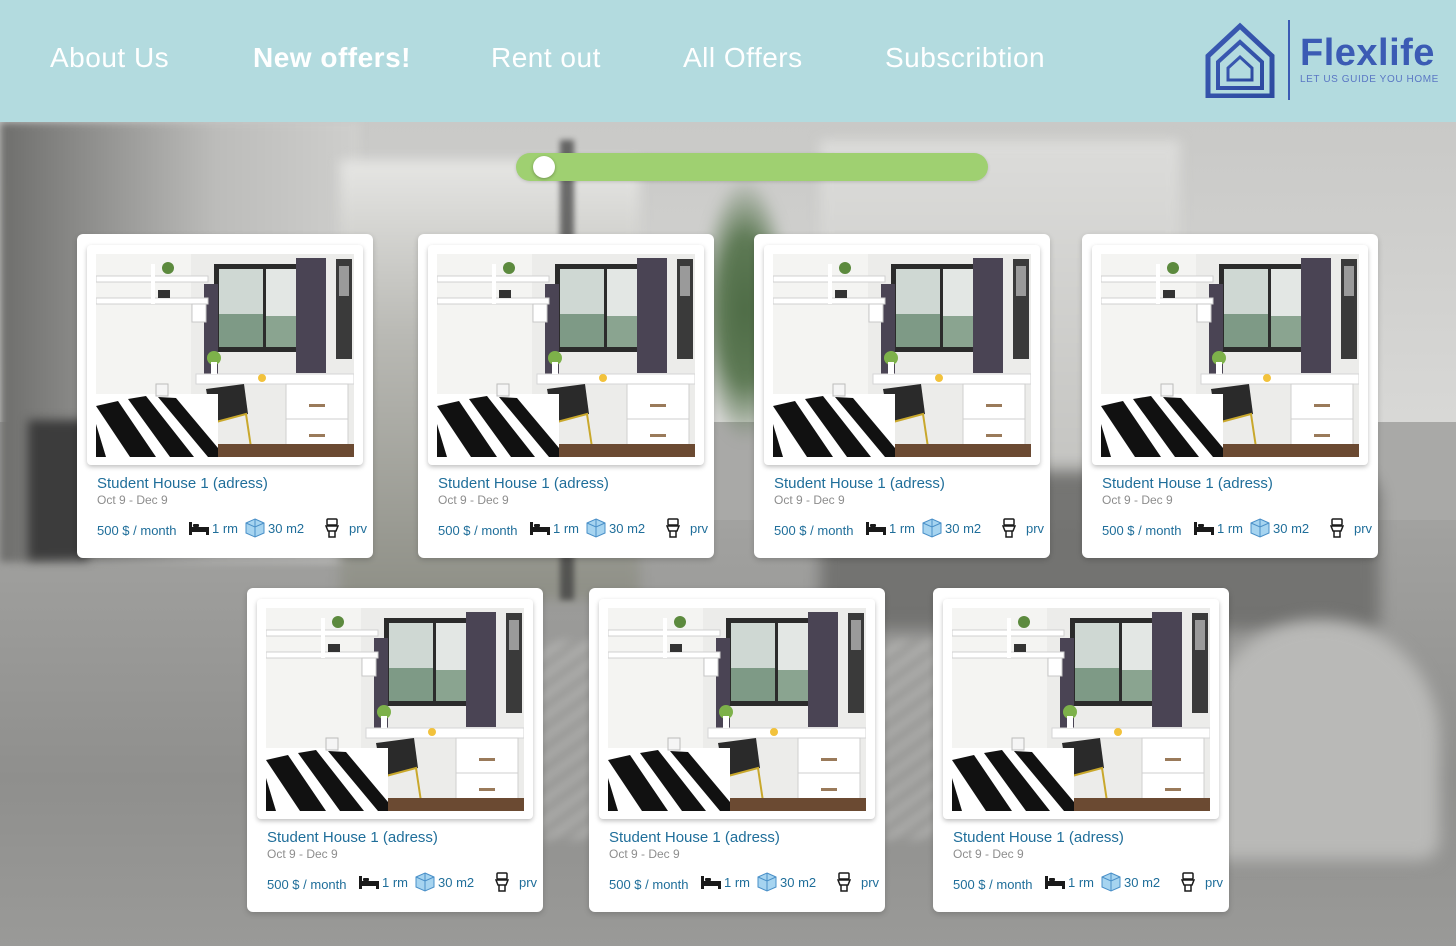 This screenshot has height=946, width=1456. Describe the element at coordinates (752, 167) in the screenshot. I see `offers-slider-track` at that location.